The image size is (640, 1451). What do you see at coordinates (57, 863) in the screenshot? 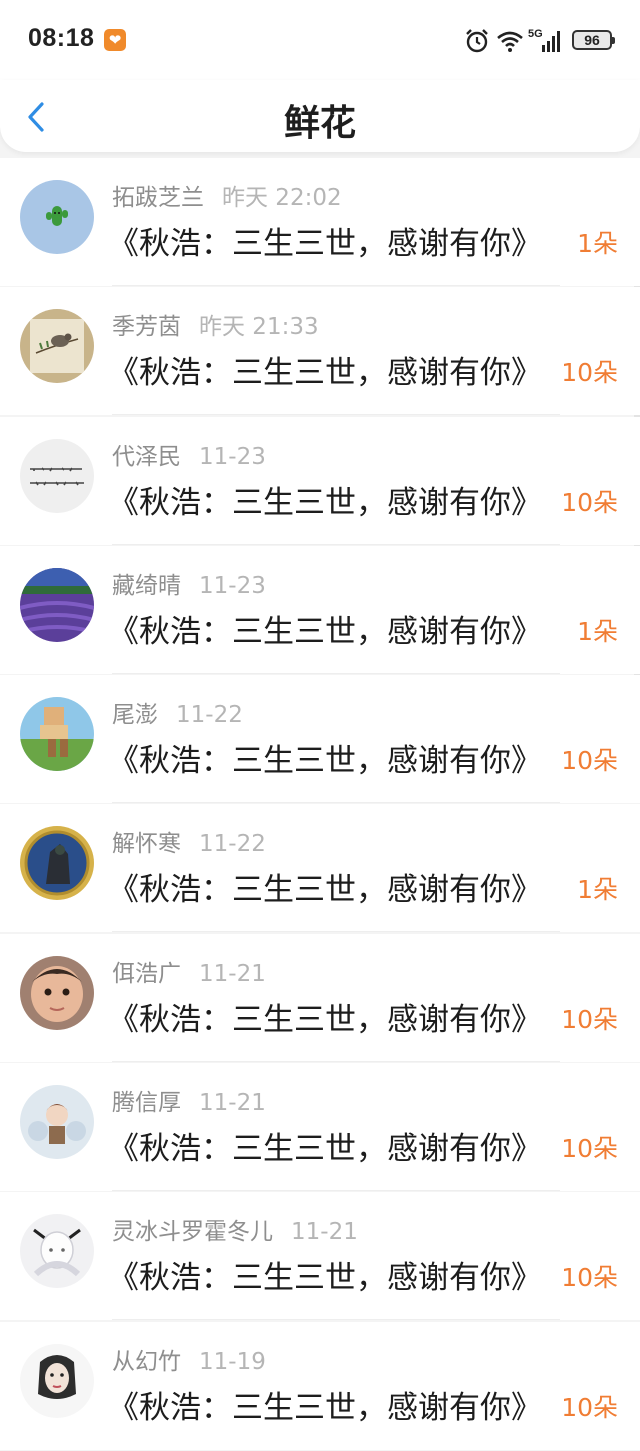
I see `badge-avatar` at bounding box center [57, 863].